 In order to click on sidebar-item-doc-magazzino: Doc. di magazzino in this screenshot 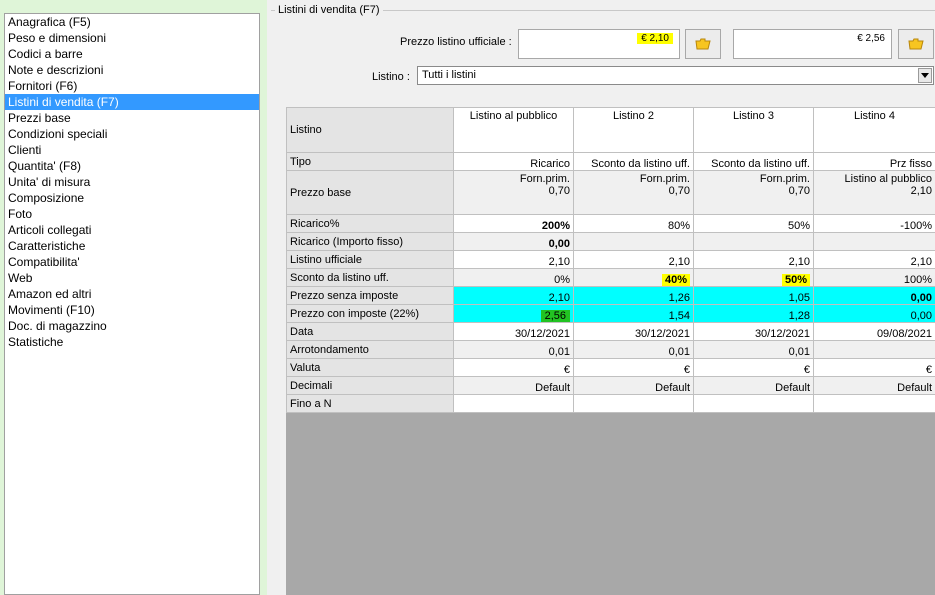, I will do `click(132, 326)`.